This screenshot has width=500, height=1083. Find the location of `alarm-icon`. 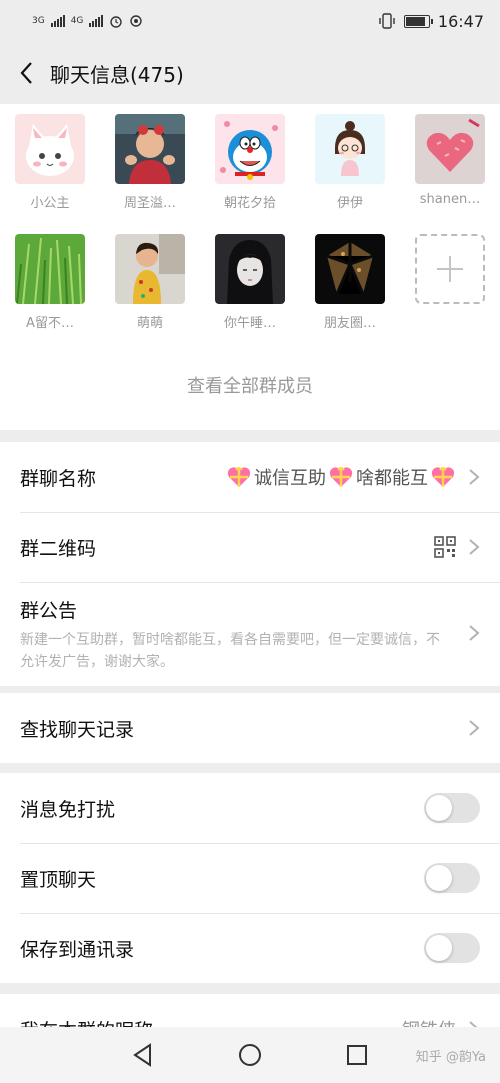

alarm-icon is located at coordinates (116, 22).